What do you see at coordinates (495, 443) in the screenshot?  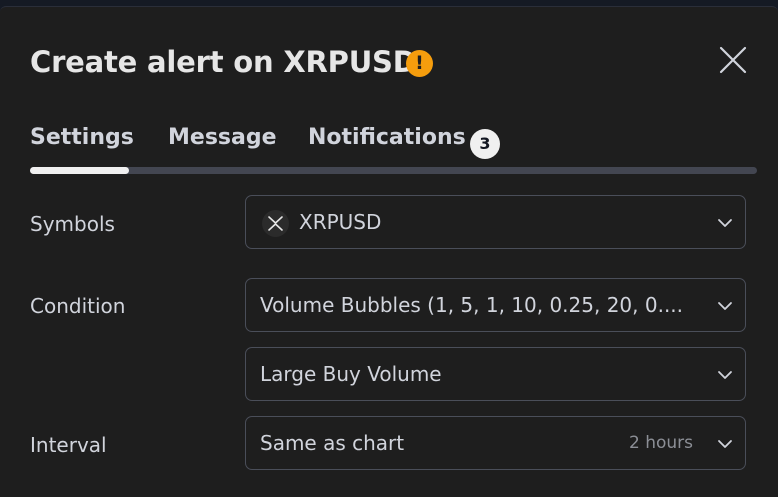 I see `interval-select: Same as chart 2 hours` at bounding box center [495, 443].